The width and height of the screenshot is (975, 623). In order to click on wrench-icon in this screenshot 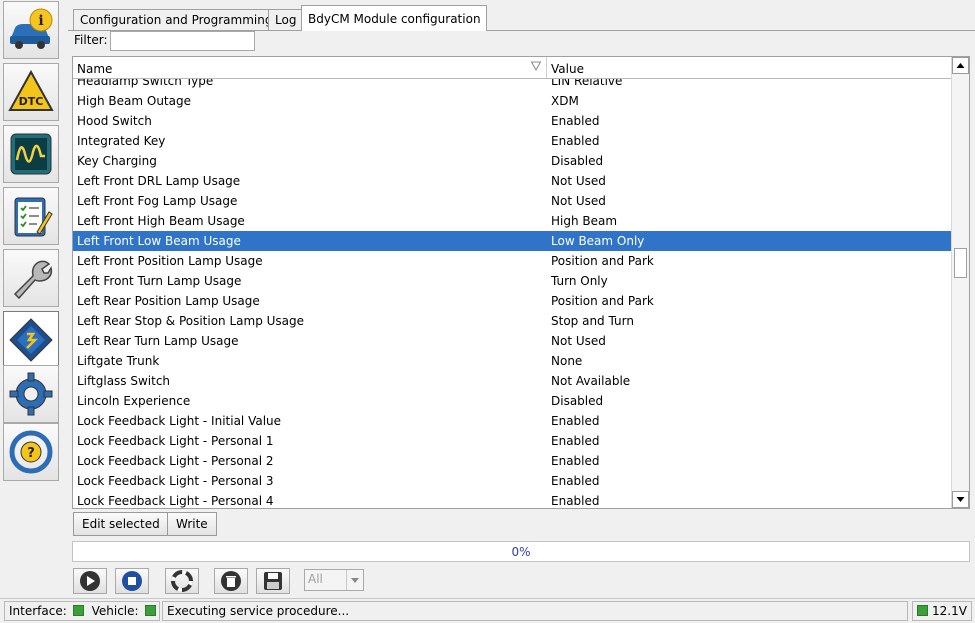, I will do `click(33, 280)`.